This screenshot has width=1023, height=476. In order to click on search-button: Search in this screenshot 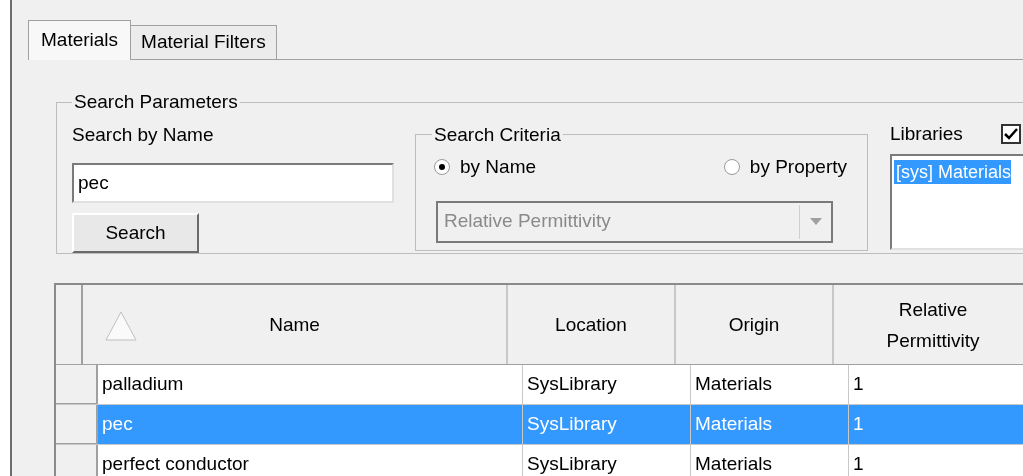, I will do `click(135, 233)`.